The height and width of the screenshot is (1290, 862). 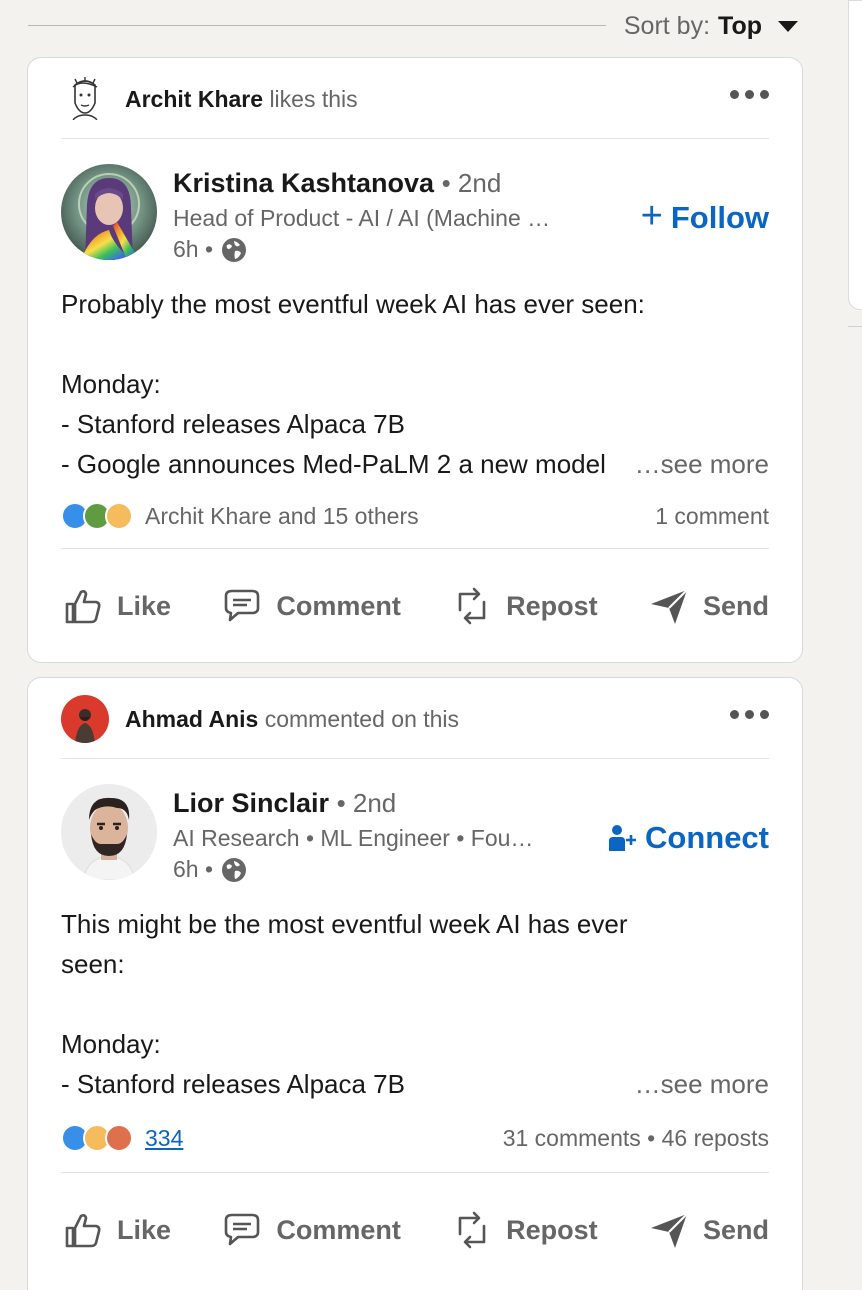 What do you see at coordinates (93, 964) in the screenshot?
I see `post-text-line: seen:` at bounding box center [93, 964].